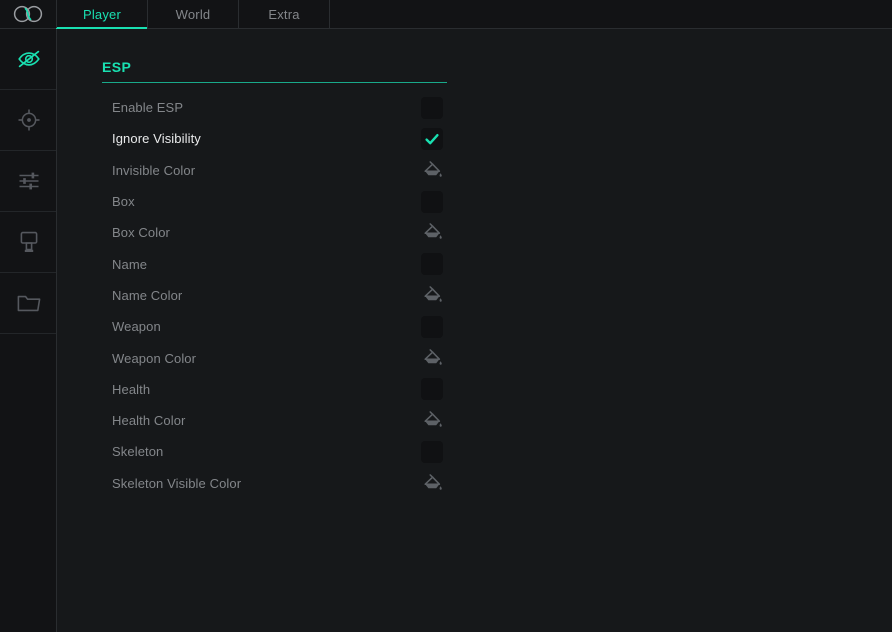 This screenshot has width=892, height=632. I want to click on tab-extra: Extra, so click(284, 14).